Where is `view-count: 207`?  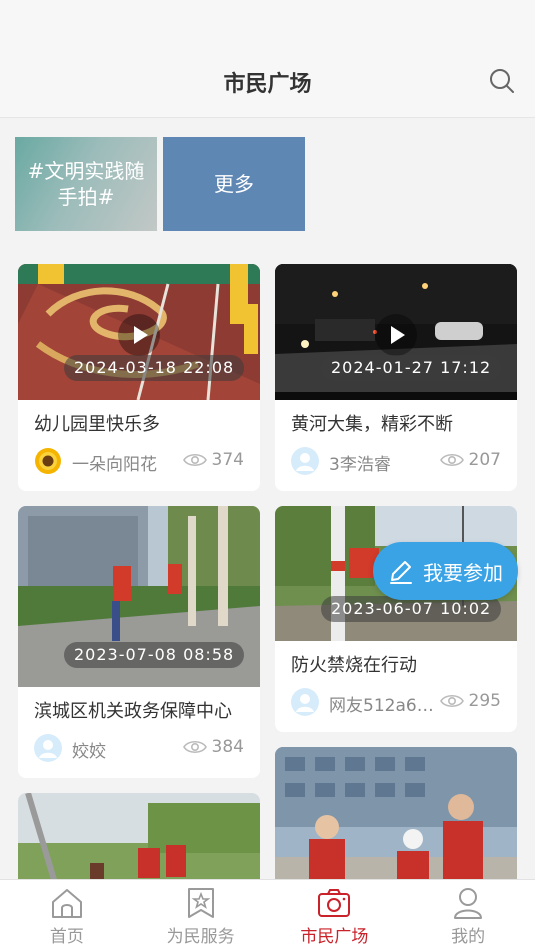 view-count: 207 is located at coordinates (470, 460).